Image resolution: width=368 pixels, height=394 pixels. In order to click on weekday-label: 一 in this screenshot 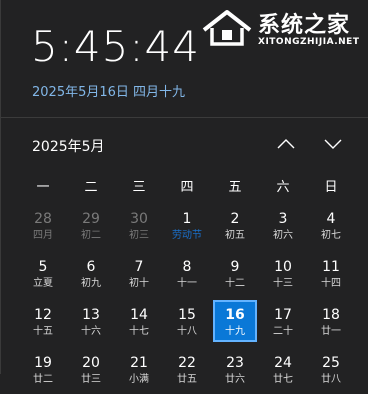, I will do `click(43, 187)`.